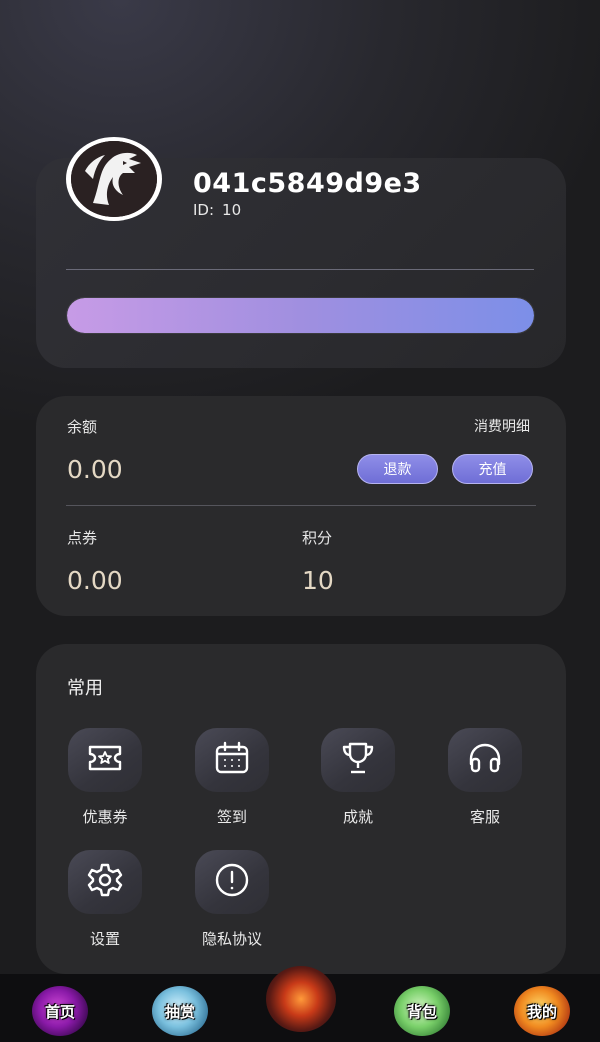 This screenshot has height=1042, width=600. I want to click on nav-bag: 背包, so click(422, 1011).